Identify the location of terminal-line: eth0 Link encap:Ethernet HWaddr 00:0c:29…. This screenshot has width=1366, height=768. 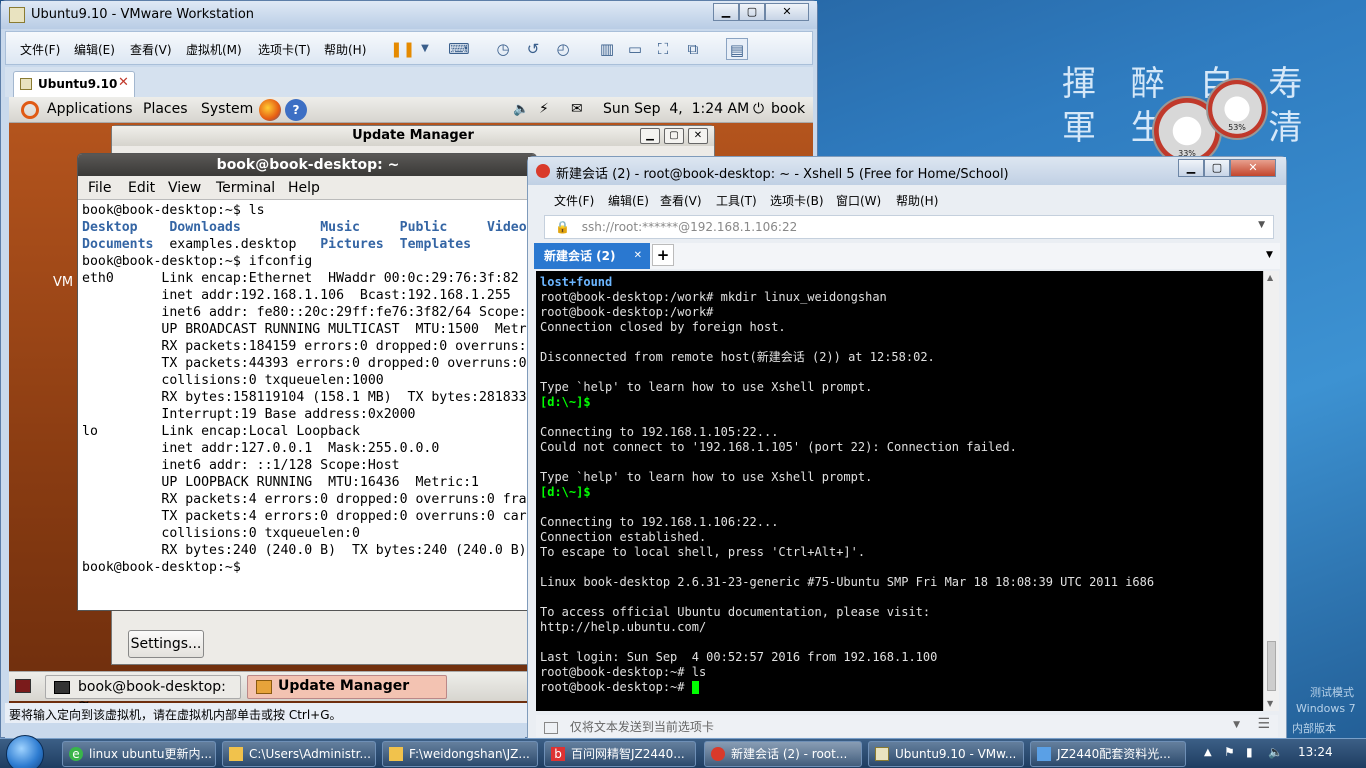
(300, 278).